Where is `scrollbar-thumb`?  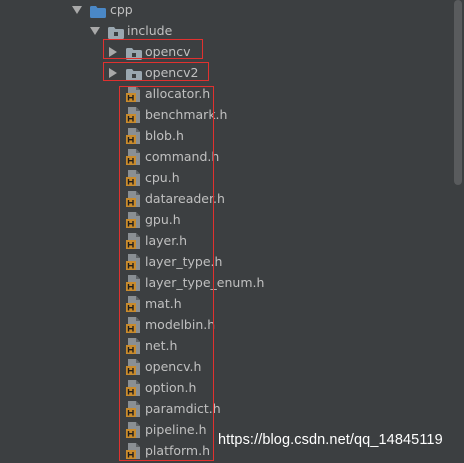
scrollbar-thumb is located at coordinates (458, 92).